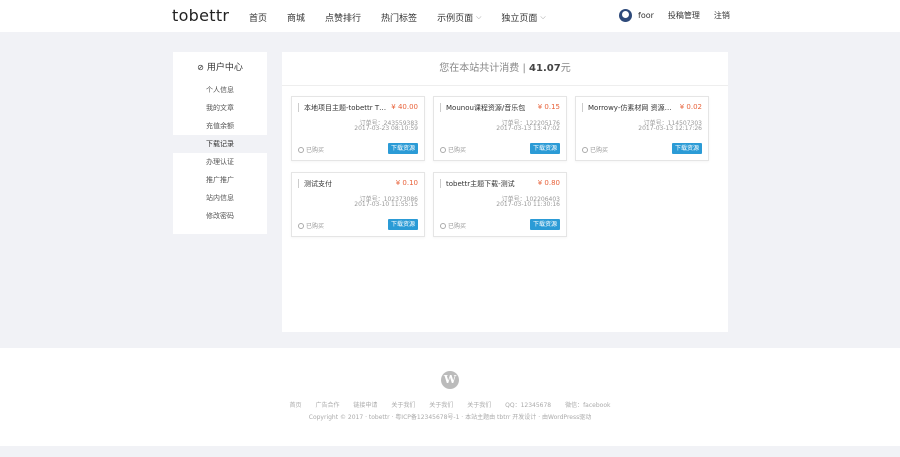  I want to click on user-name: foor, so click(646, 15).